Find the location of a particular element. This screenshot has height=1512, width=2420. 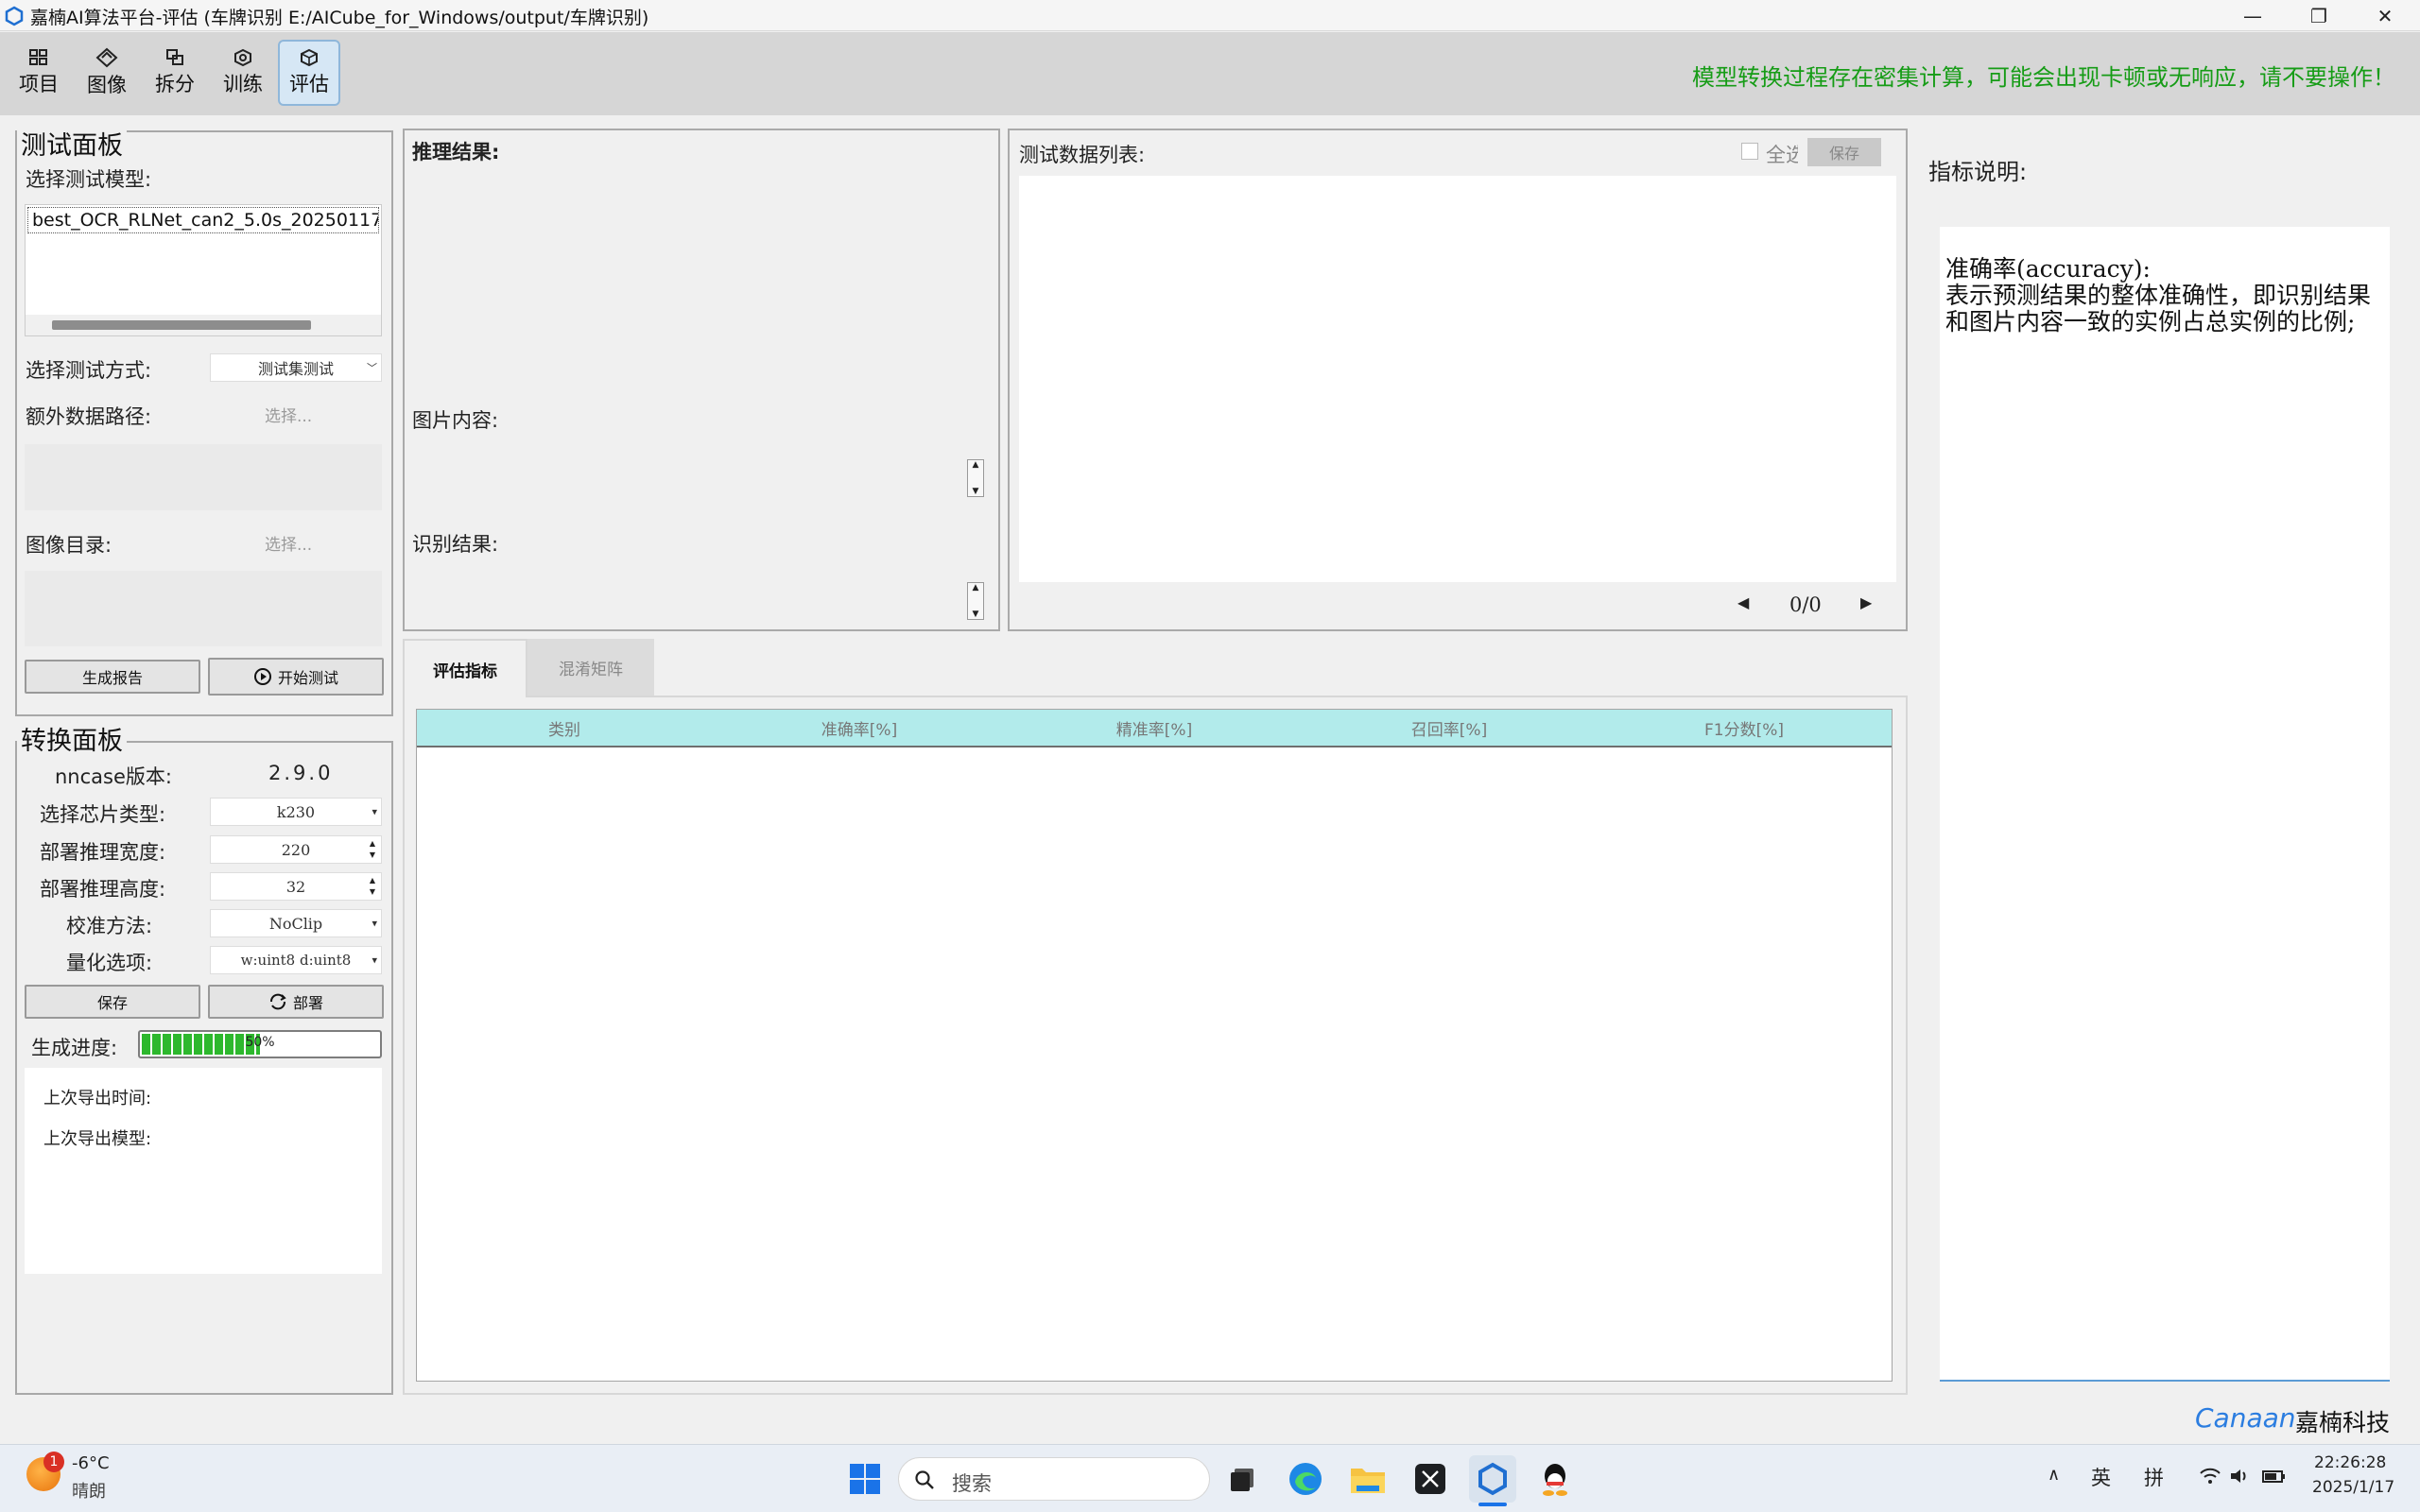

method-select: 测试集测试 ﹀ is located at coordinates (296, 367).